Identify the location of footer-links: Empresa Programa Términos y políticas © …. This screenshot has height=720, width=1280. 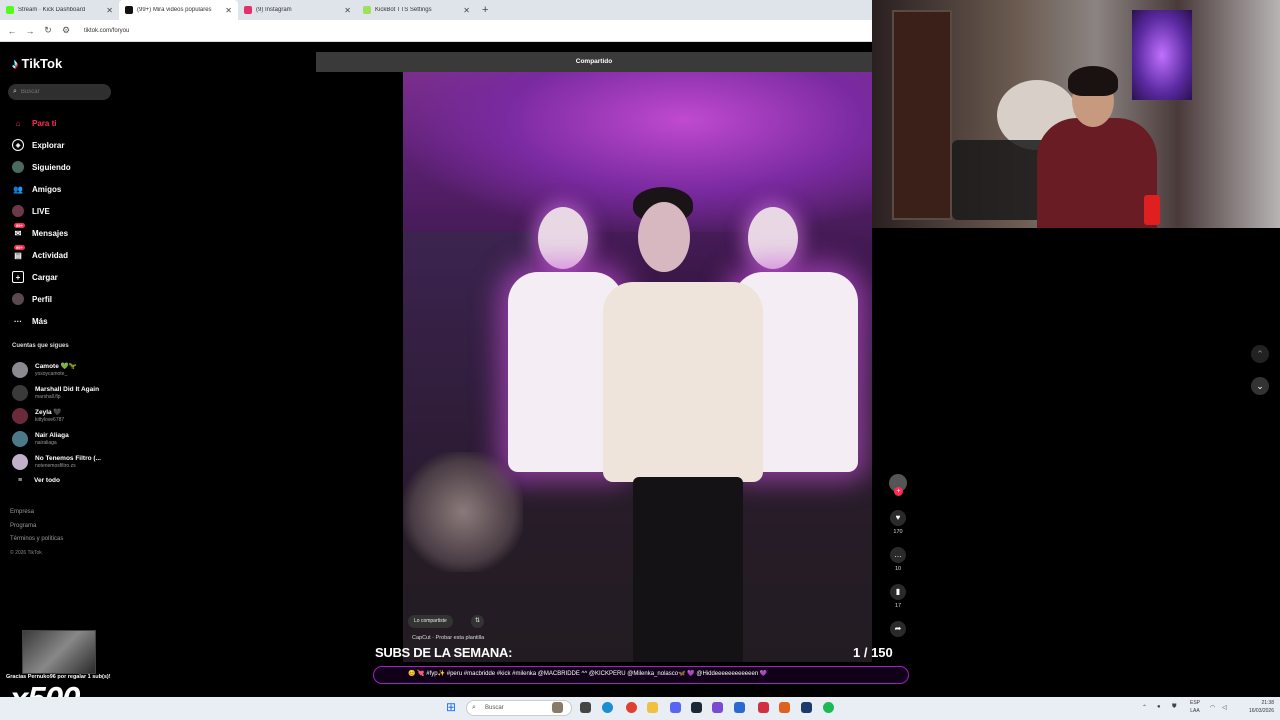
(36, 536).